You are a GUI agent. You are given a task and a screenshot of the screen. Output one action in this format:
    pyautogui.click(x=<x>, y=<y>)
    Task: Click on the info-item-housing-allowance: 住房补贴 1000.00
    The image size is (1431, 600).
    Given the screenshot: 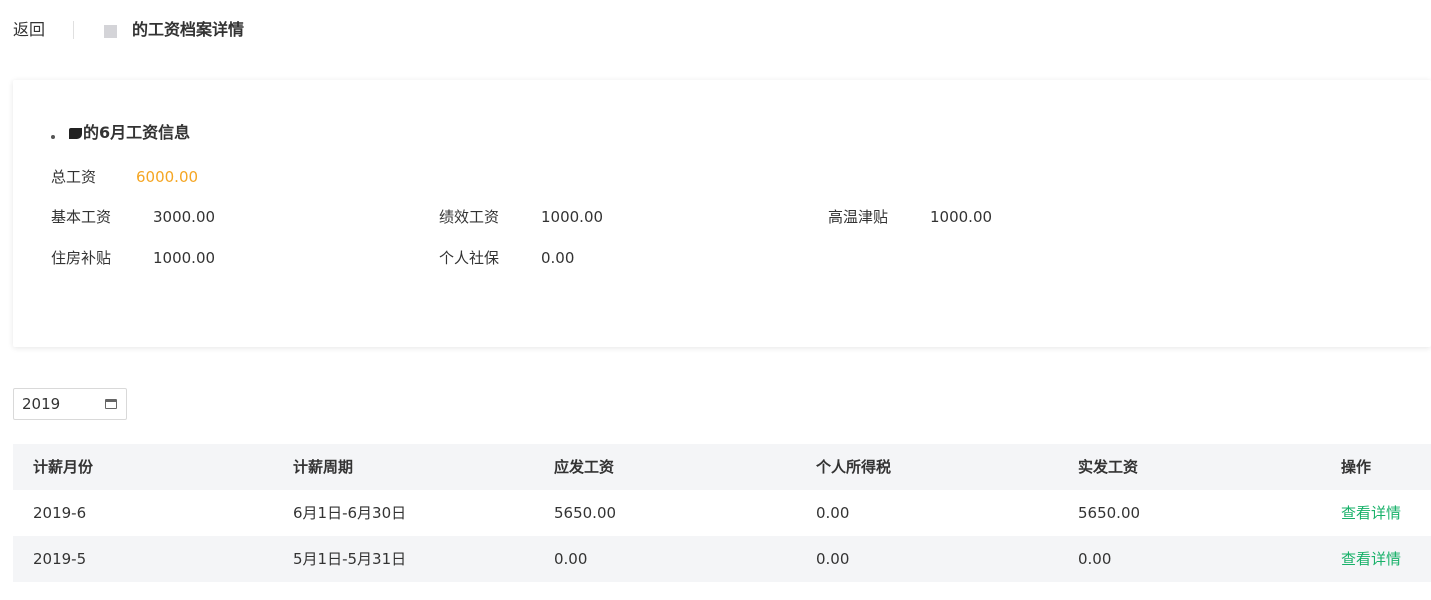 What is the action you would take?
    pyautogui.click(x=133, y=258)
    